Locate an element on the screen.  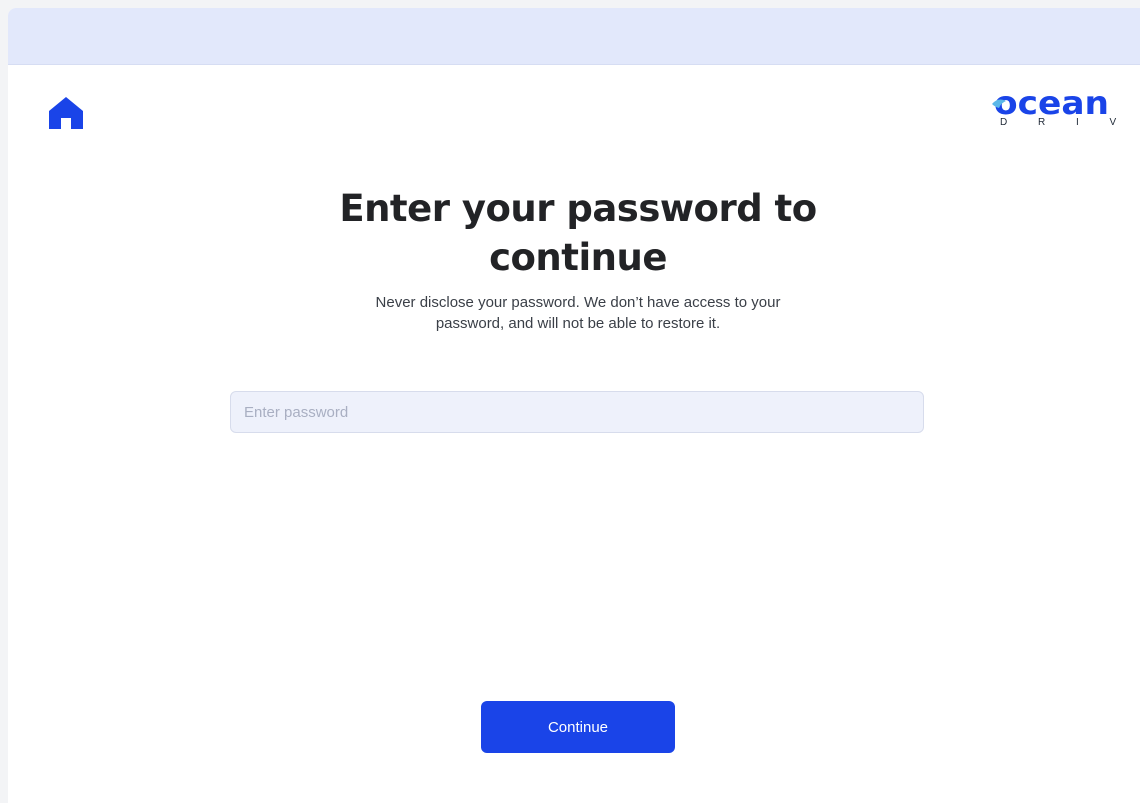
home-button is located at coordinates (66, 112).